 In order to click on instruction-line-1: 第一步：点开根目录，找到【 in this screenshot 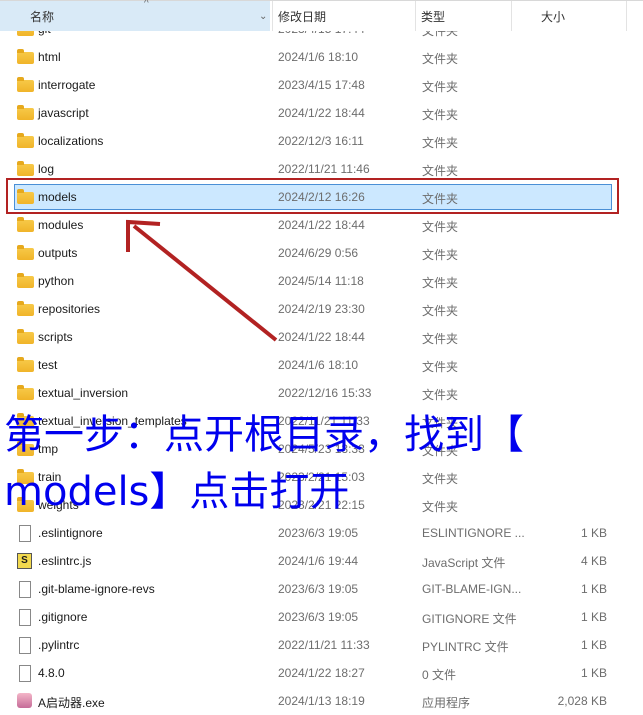, I will do `click(264, 435)`.